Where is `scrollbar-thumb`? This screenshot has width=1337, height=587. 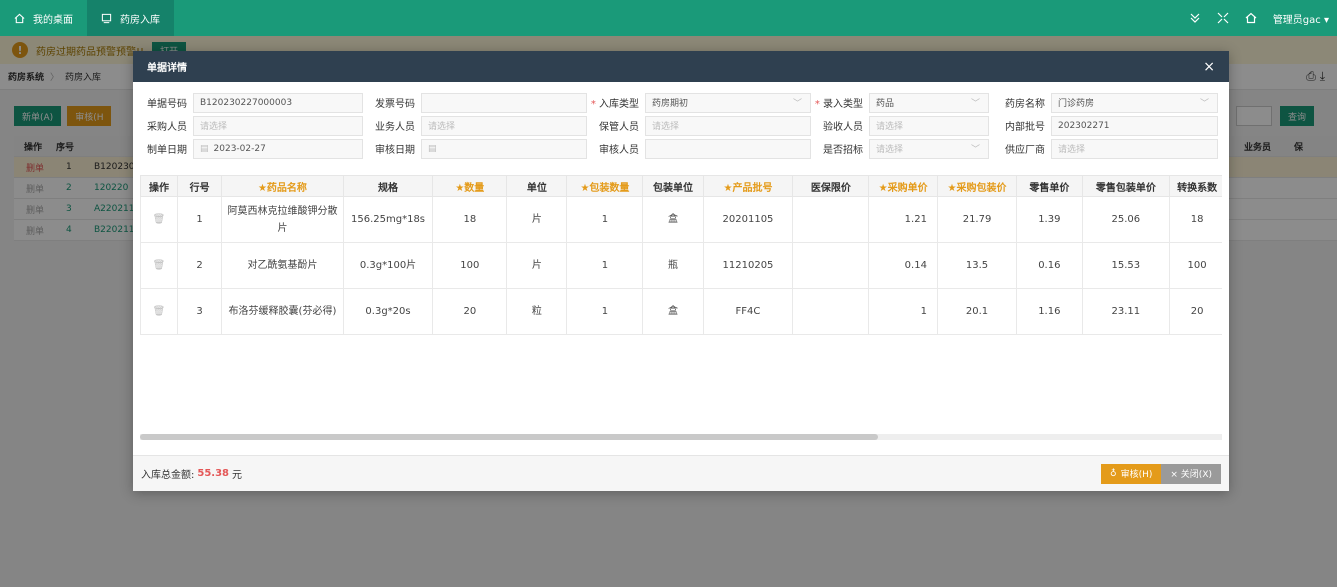
scrollbar-thumb is located at coordinates (509, 437).